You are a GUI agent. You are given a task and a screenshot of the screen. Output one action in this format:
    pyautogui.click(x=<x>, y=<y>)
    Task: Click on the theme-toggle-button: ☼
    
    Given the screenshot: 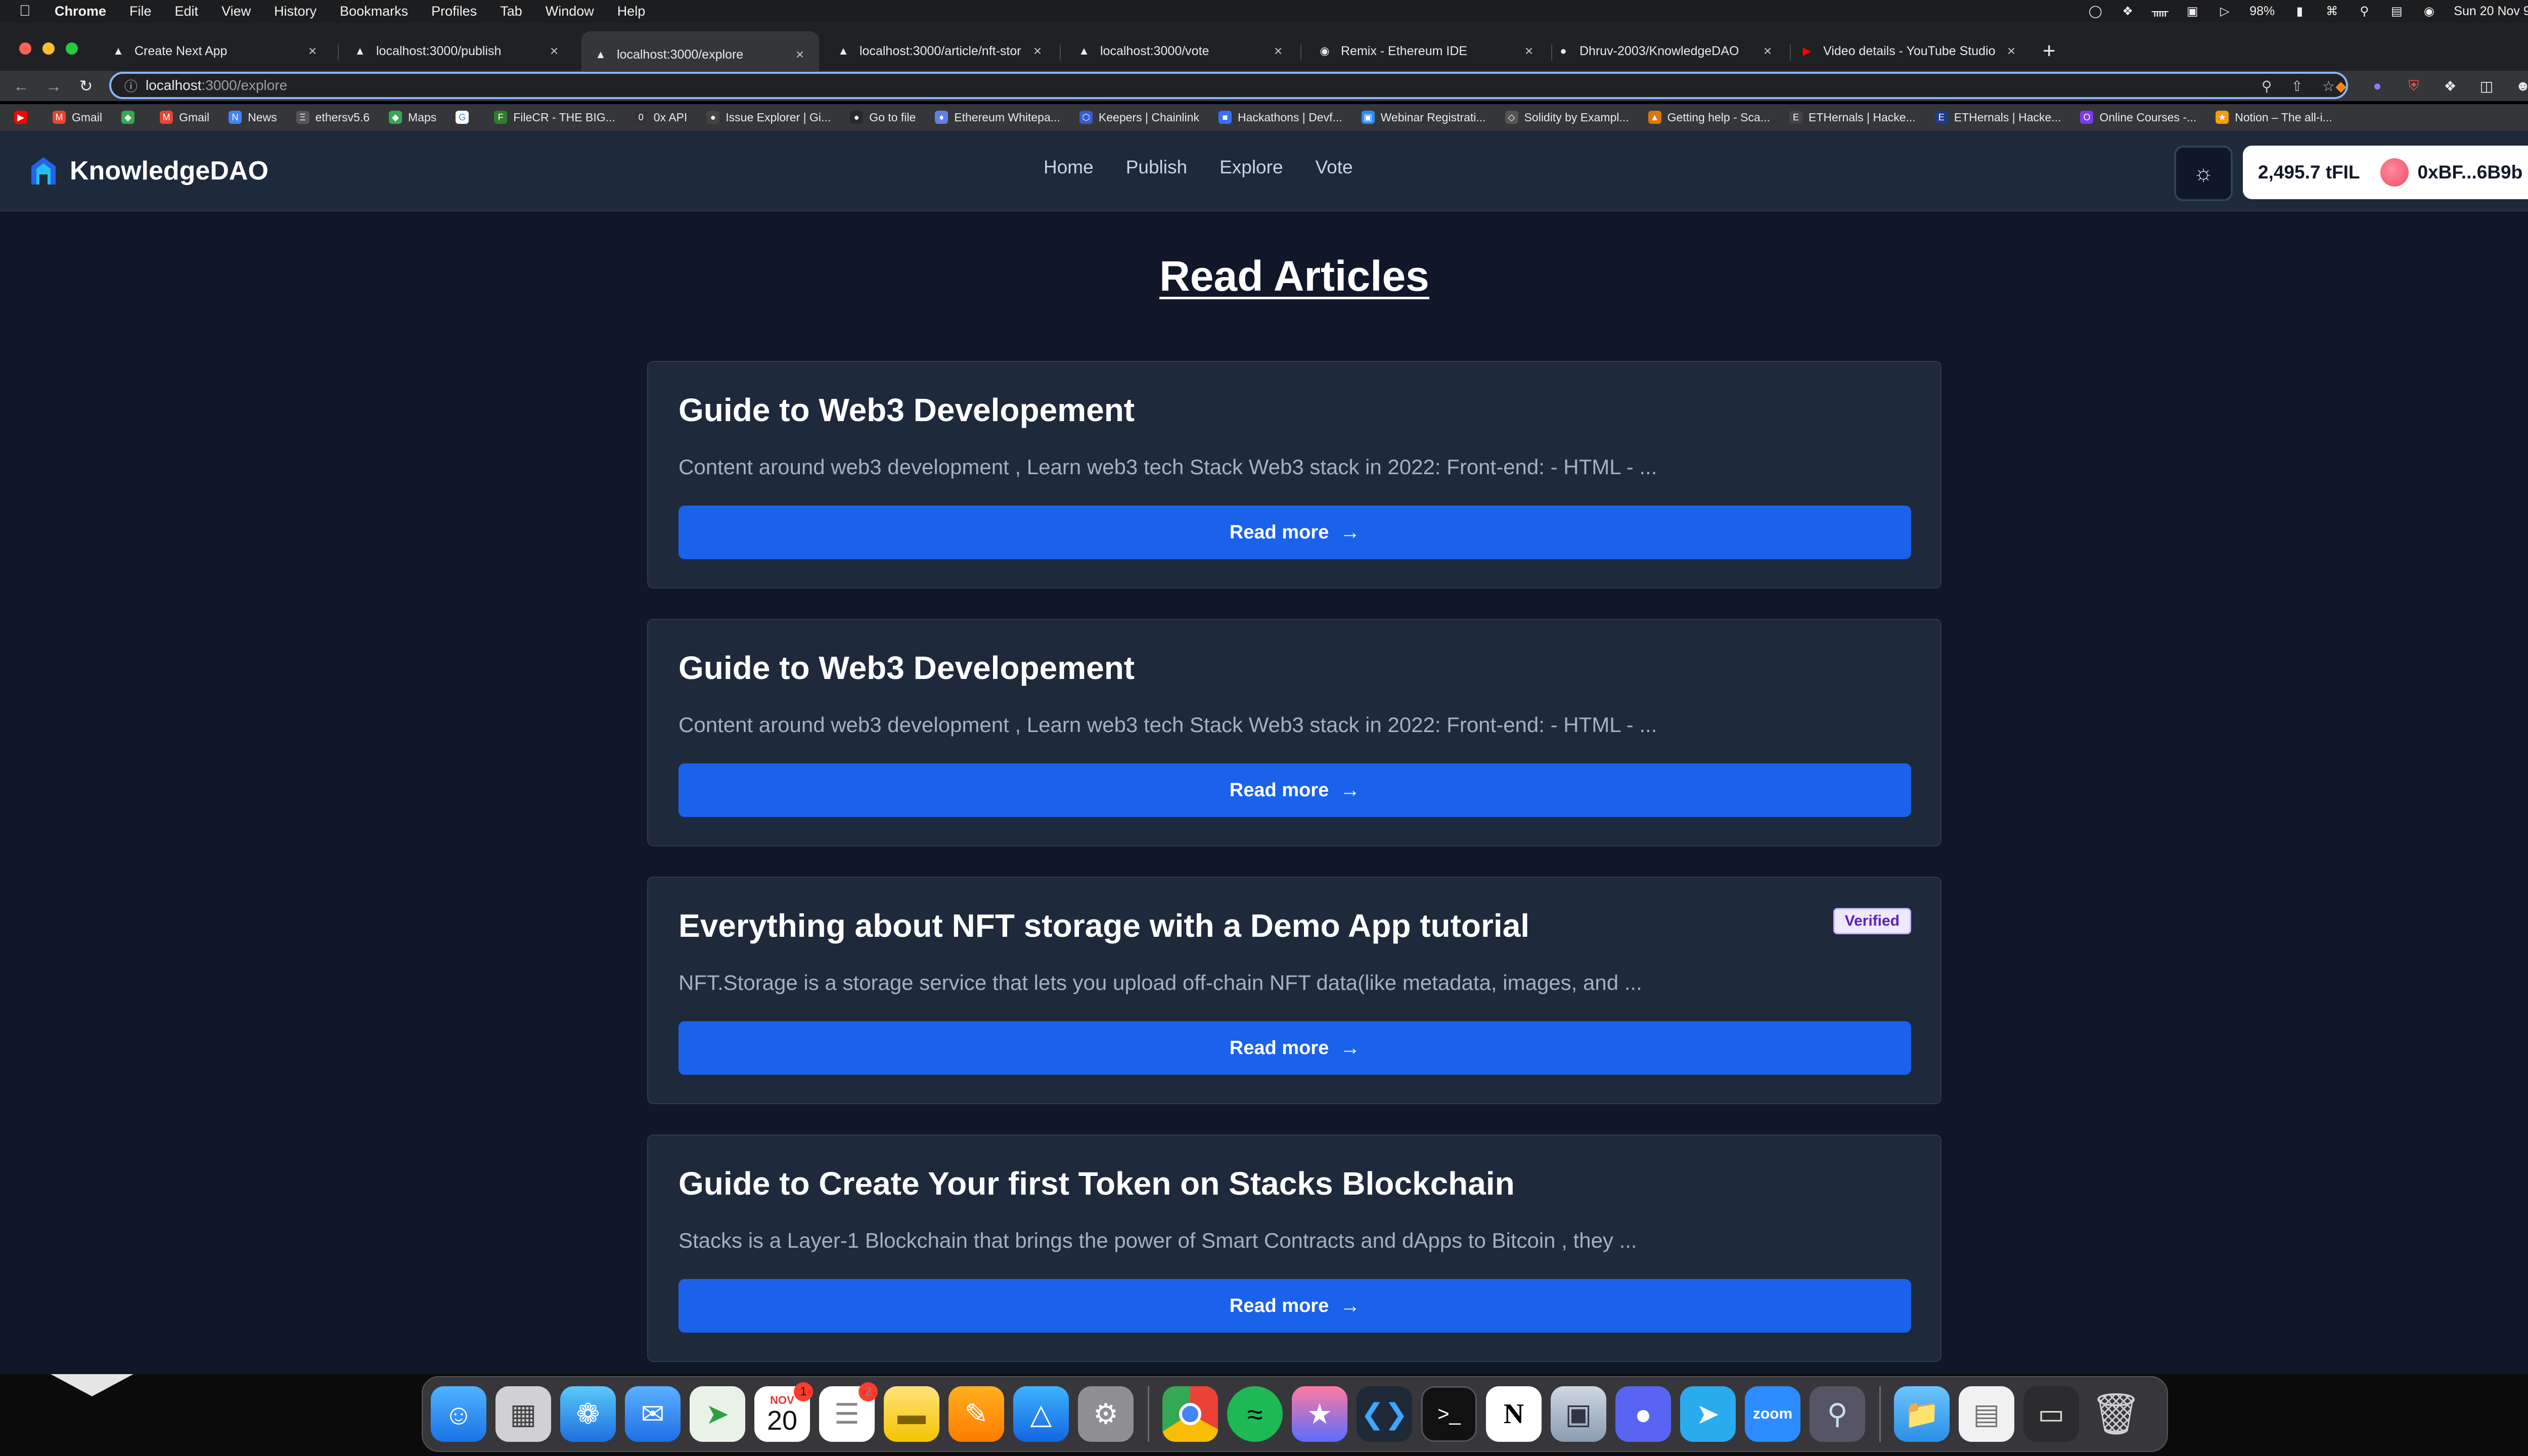 What is the action you would take?
    pyautogui.click(x=2203, y=173)
    